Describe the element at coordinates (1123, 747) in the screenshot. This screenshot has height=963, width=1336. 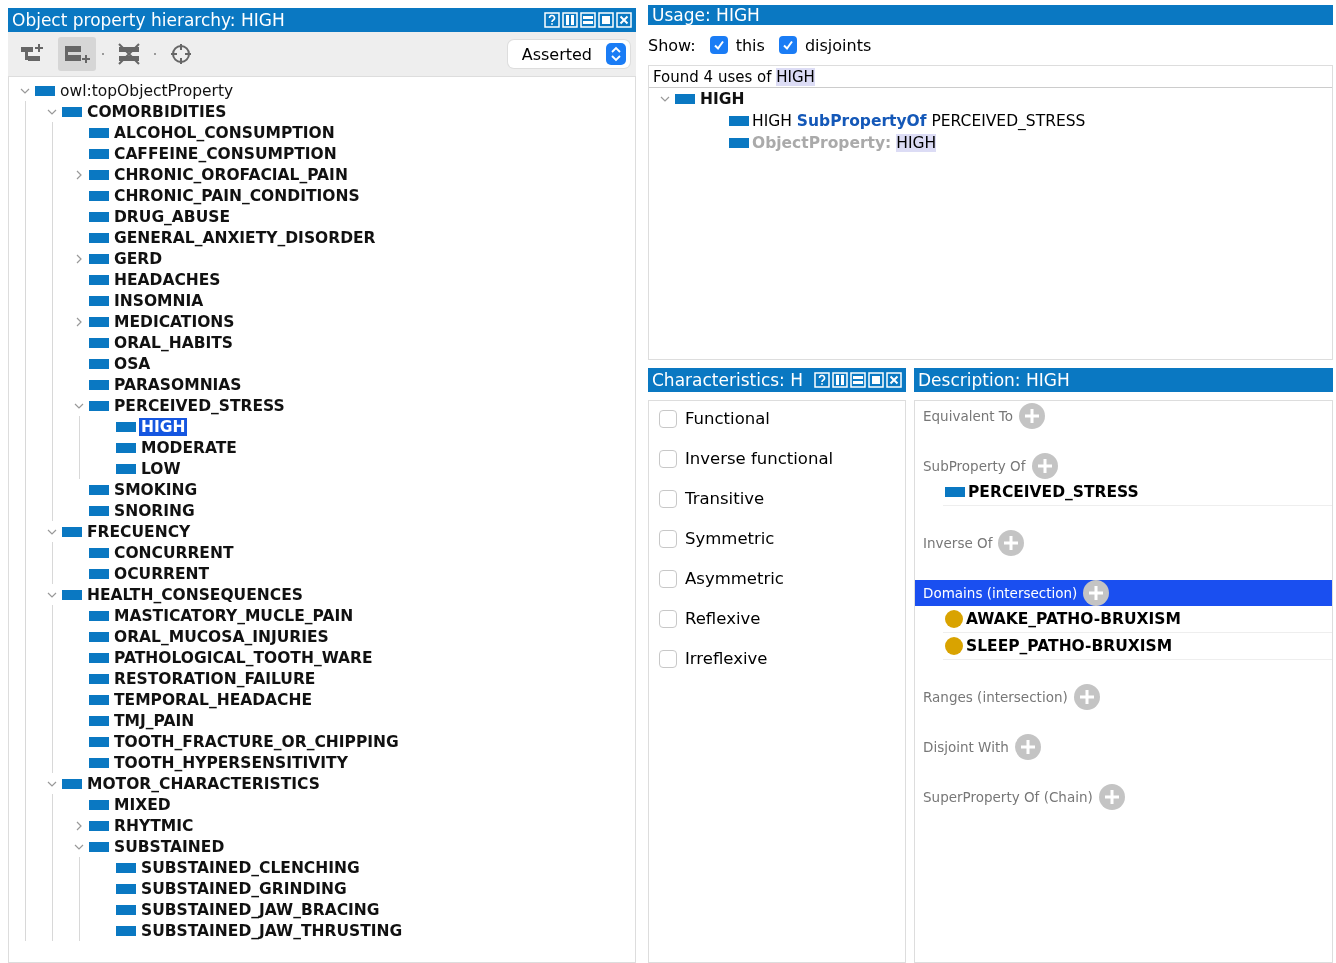
I see `section-header: Disjoint With` at that location.